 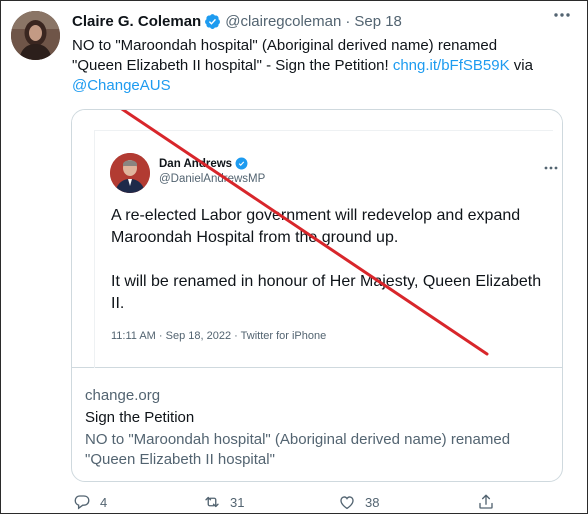 What do you see at coordinates (223, 502) in the screenshot?
I see `retweet-button: 31` at bounding box center [223, 502].